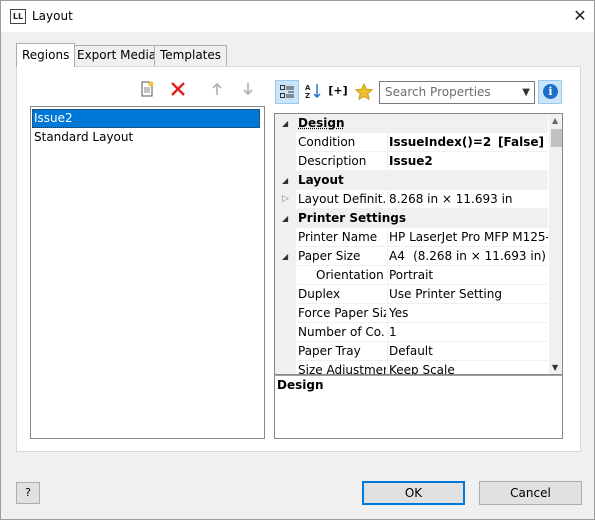 This screenshot has width=595, height=520. What do you see at coordinates (352, 218) in the screenshot?
I see `category-label: Printer Settings` at bounding box center [352, 218].